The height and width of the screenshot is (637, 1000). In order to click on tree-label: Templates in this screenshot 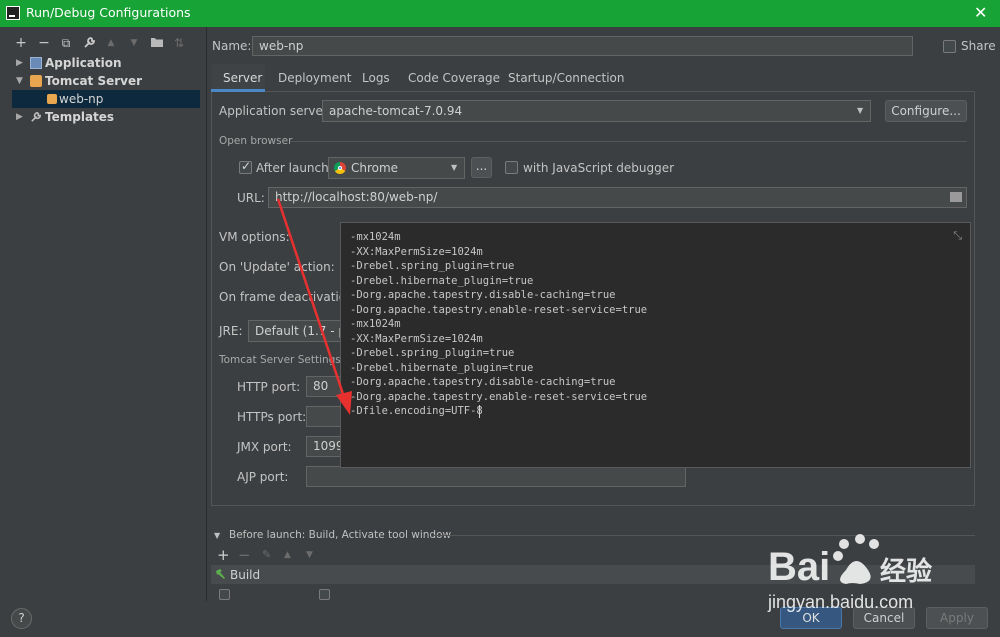, I will do `click(80, 117)`.